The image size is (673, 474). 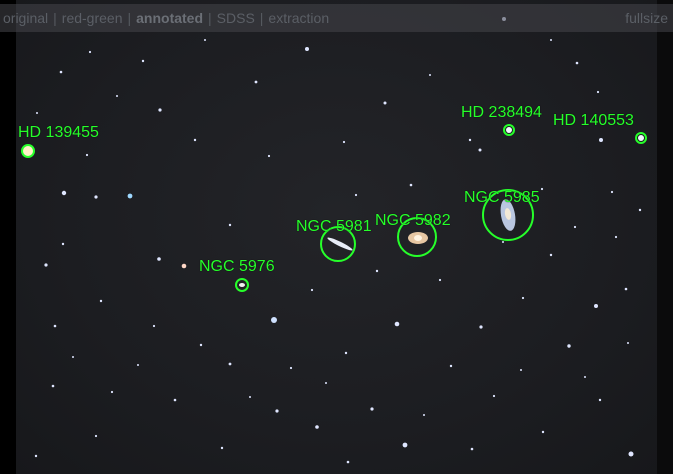 What do you see at coordinates (25, 18) in the screenshot?
I see `menu-item-original: original` at bounding box center [25, 18].